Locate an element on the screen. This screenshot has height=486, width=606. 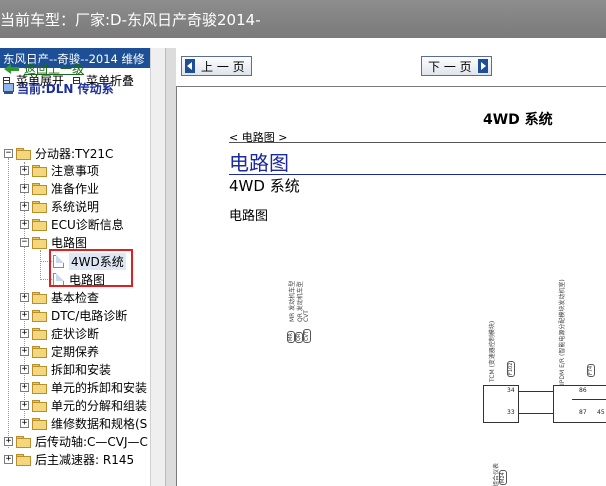
tree-item: + 拆卸和安装 is located at coordinates (65, 369).